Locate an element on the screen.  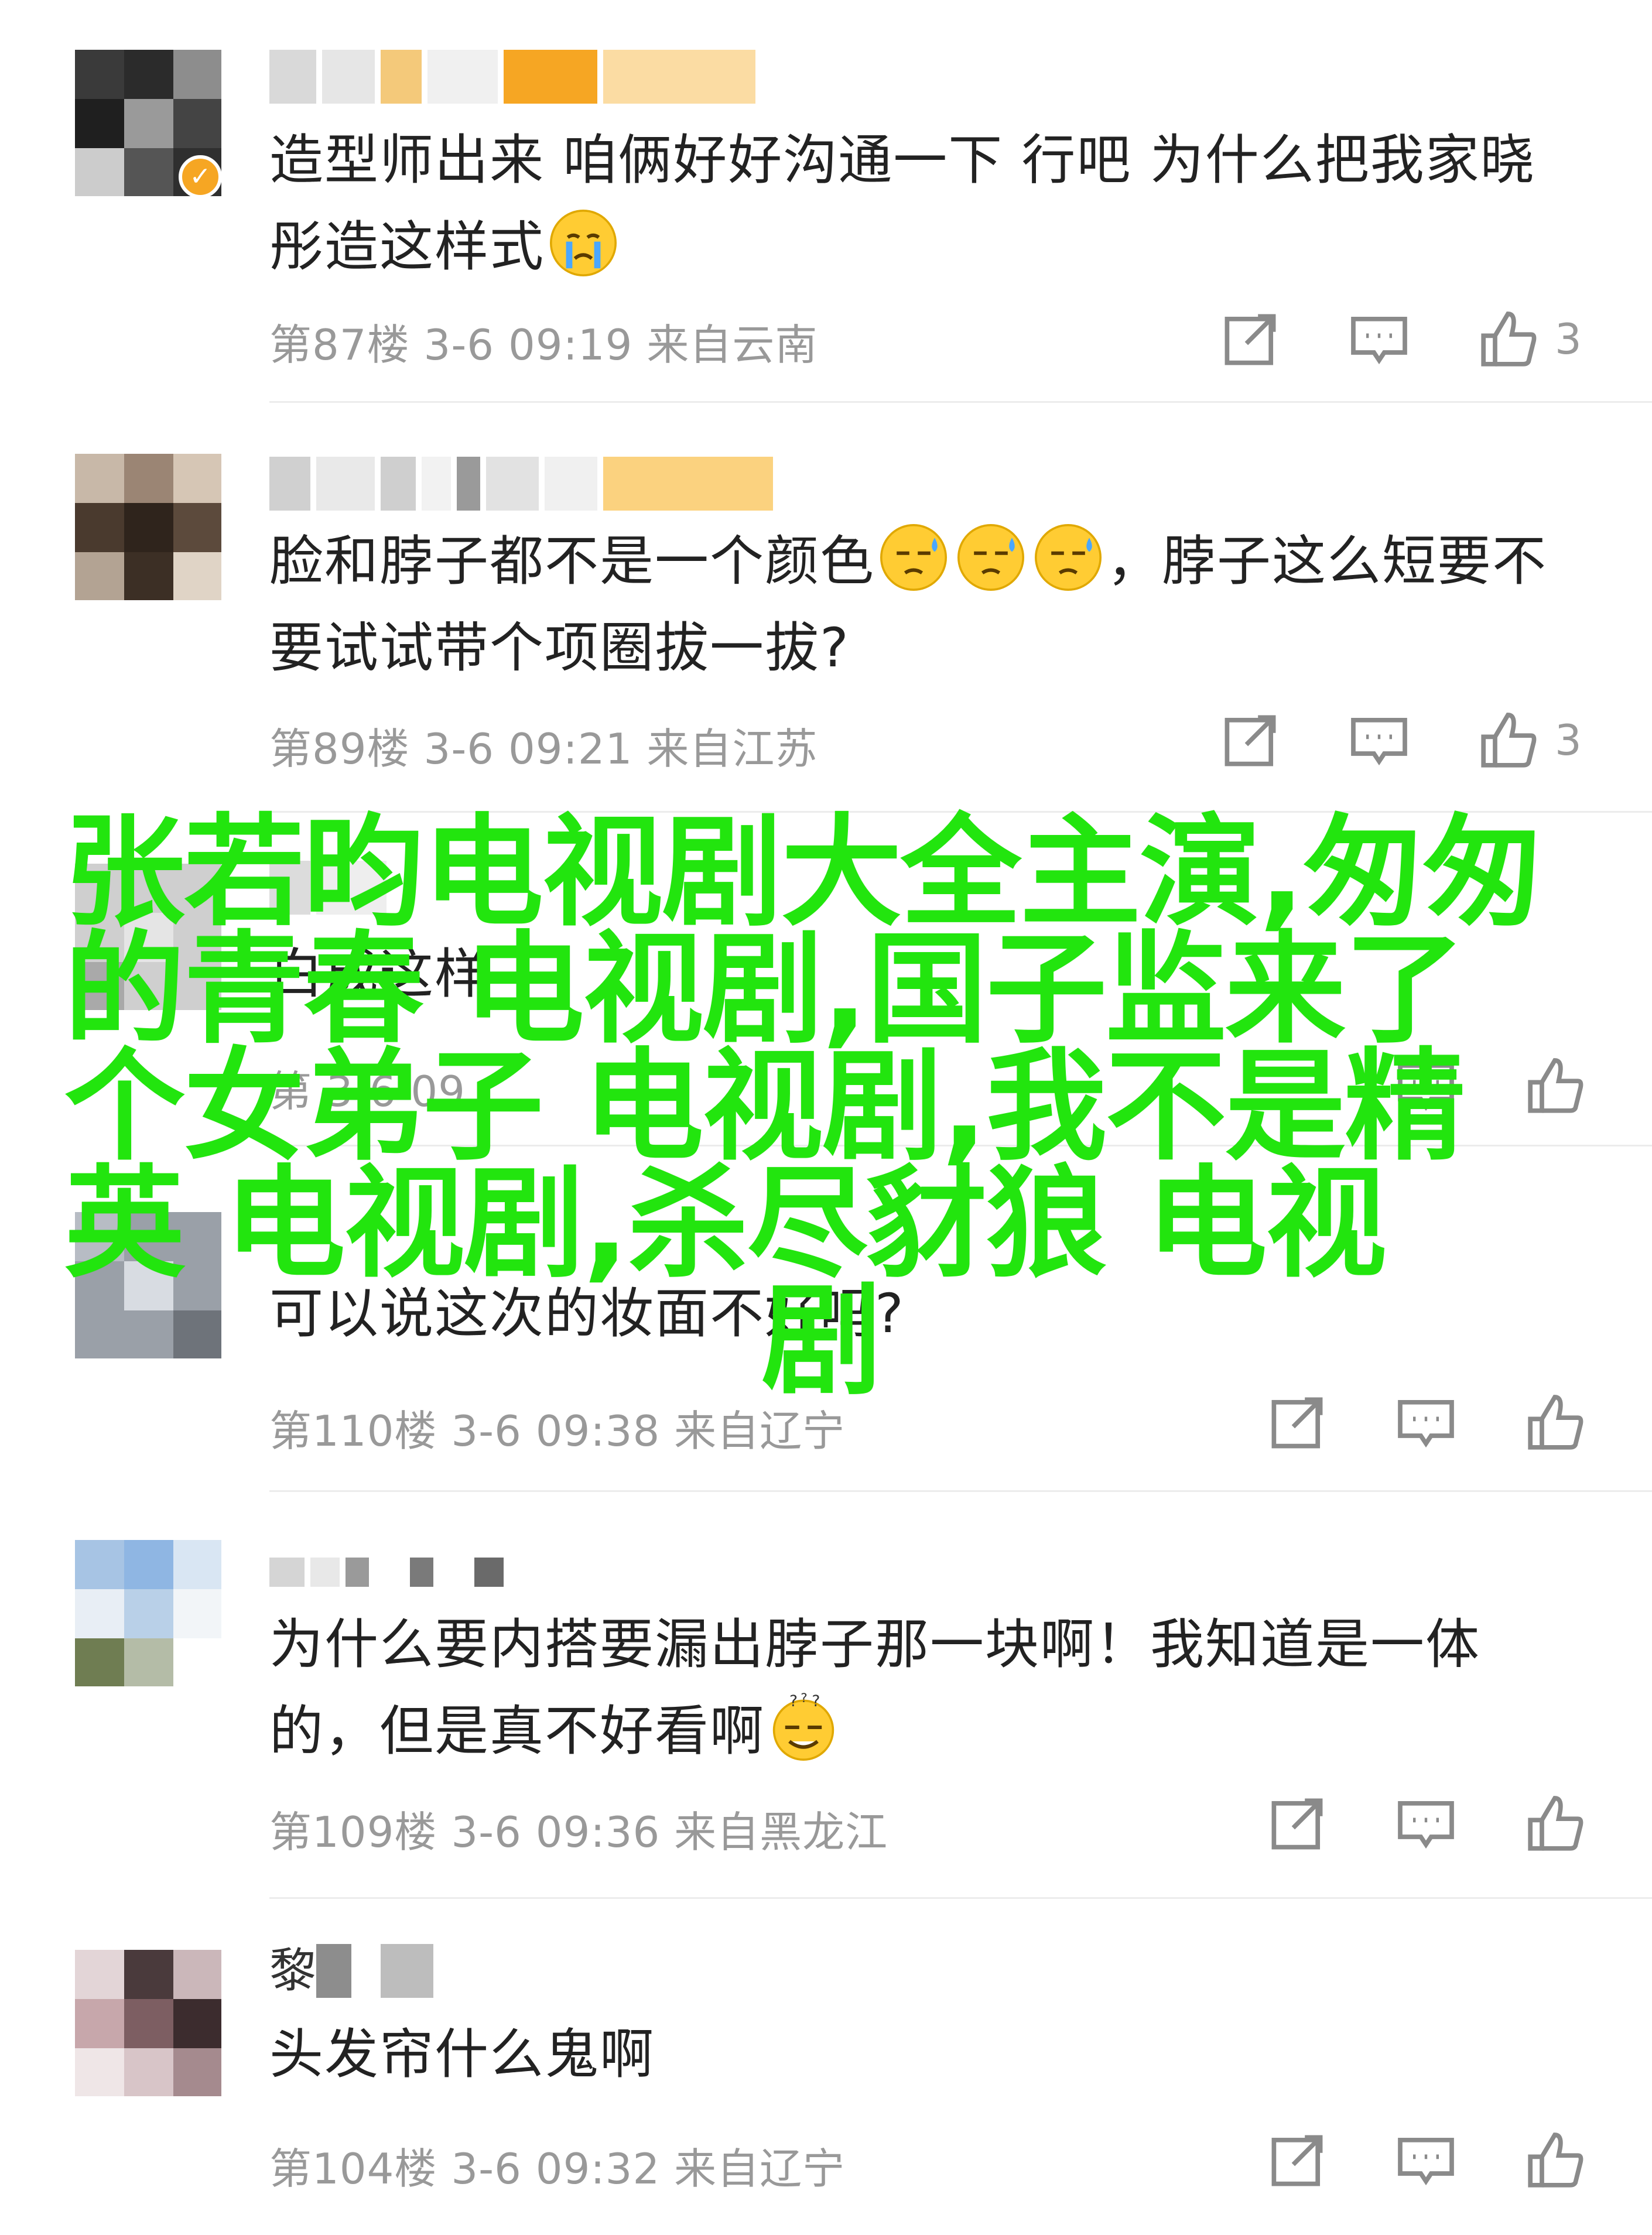
comment-meta: 第104楼 3-6 09:32 来自辽宁 is located at coordinates (557, 2169).